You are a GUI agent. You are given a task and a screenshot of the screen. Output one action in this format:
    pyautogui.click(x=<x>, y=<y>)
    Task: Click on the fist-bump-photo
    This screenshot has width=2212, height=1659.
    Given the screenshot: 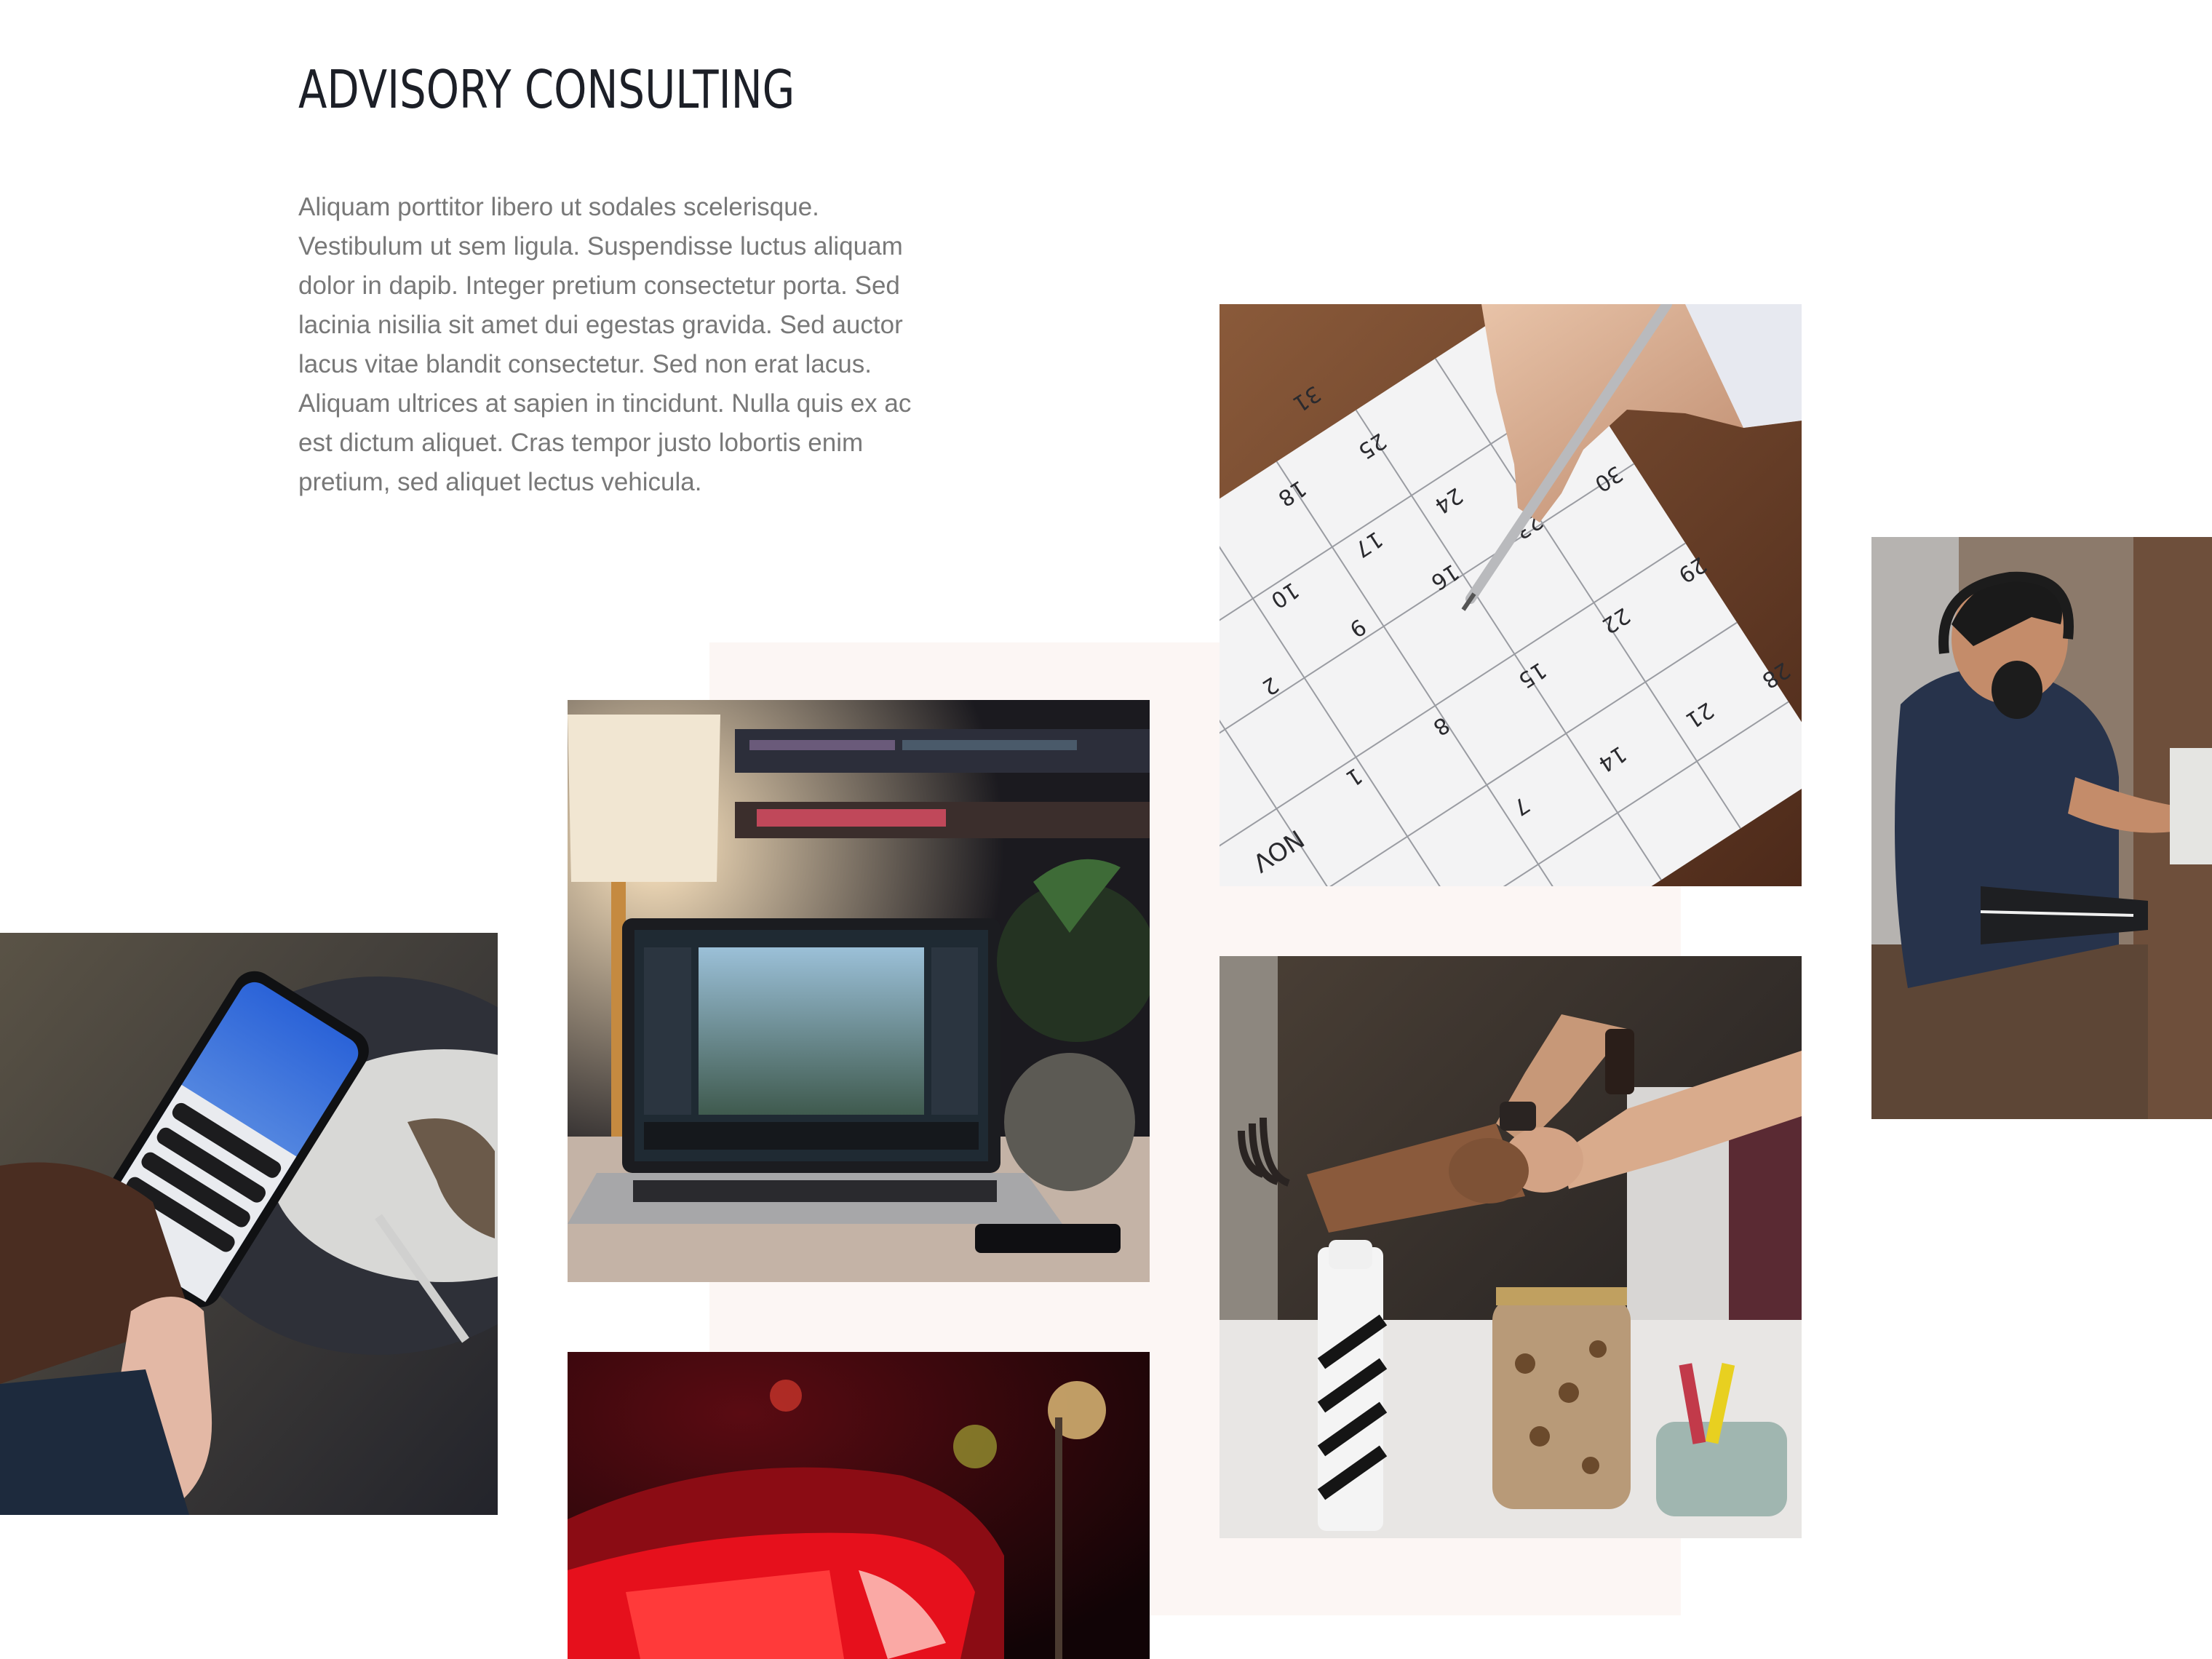 What is the action you would take?
    pyautogui.click(x=1511, y=1247)
    